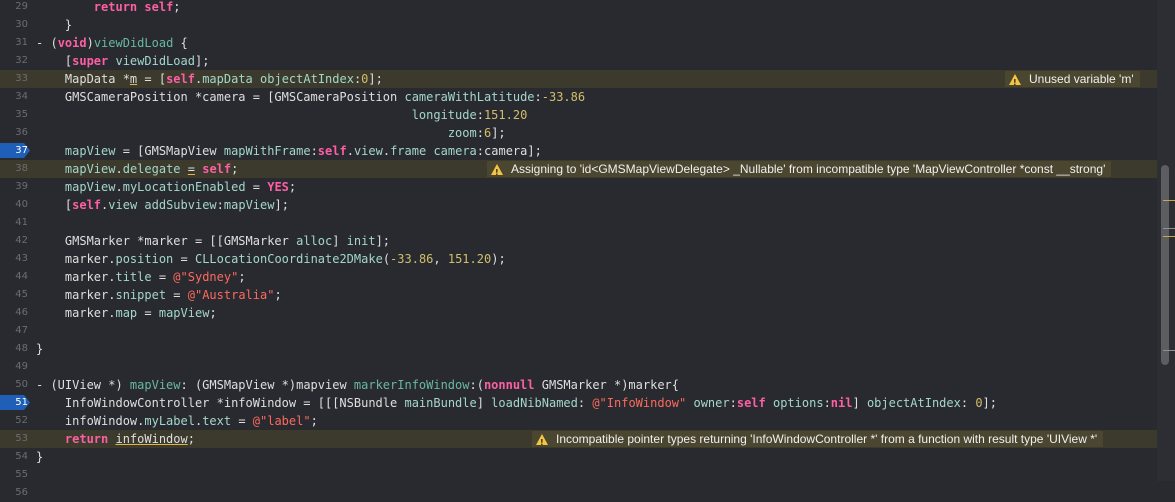 Image resolution: width=1175 pixels, height=502 pixels. I want to click on code-line: 52 infoWindow.myLabel.text = @"label";, so click(578, 421).